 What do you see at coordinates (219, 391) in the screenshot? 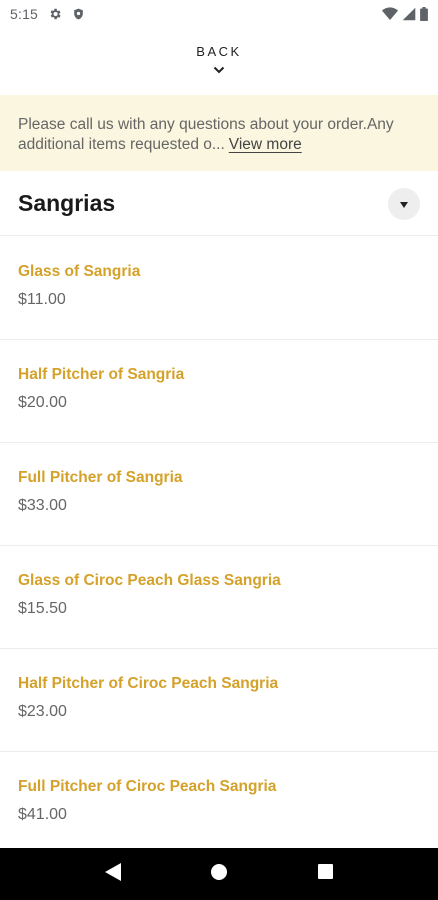
I see `menu-item: Half Pitcher of Sangria $20.00` at bounding box center [219, 391].